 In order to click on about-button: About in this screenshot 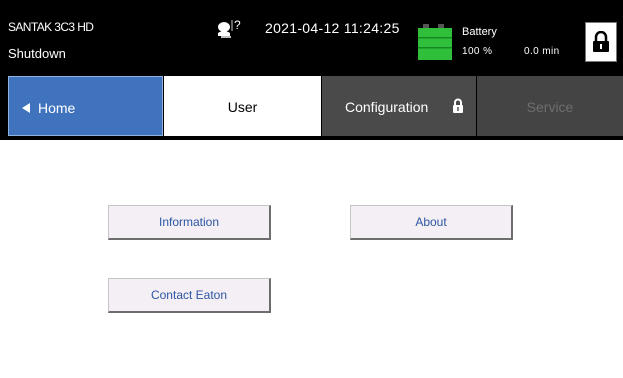, I will do `click(431, 222)`.